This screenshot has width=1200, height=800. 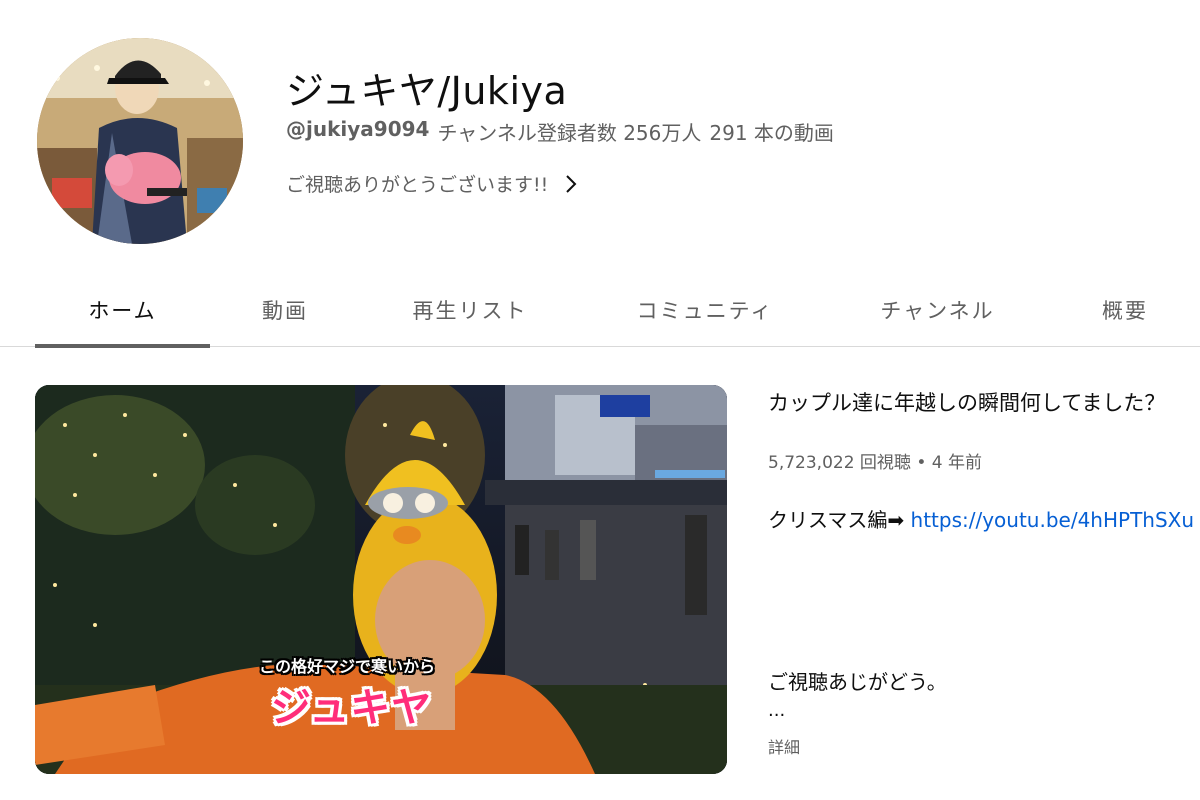 I want to click on channel-meta: @jukiya9094 チャンネル登録者数 256万人 291 本の動画, so click(x=560, y=131).